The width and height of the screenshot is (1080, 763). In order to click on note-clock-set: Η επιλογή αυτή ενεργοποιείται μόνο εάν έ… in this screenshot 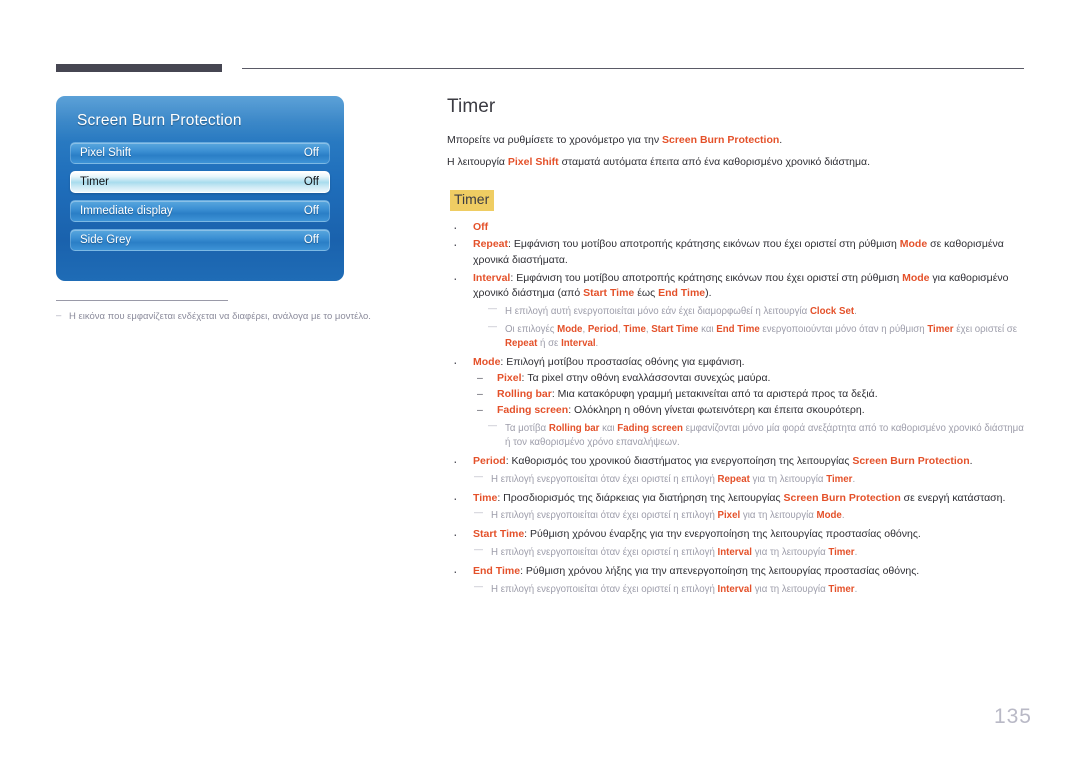, I will do `click(757, 310)`.